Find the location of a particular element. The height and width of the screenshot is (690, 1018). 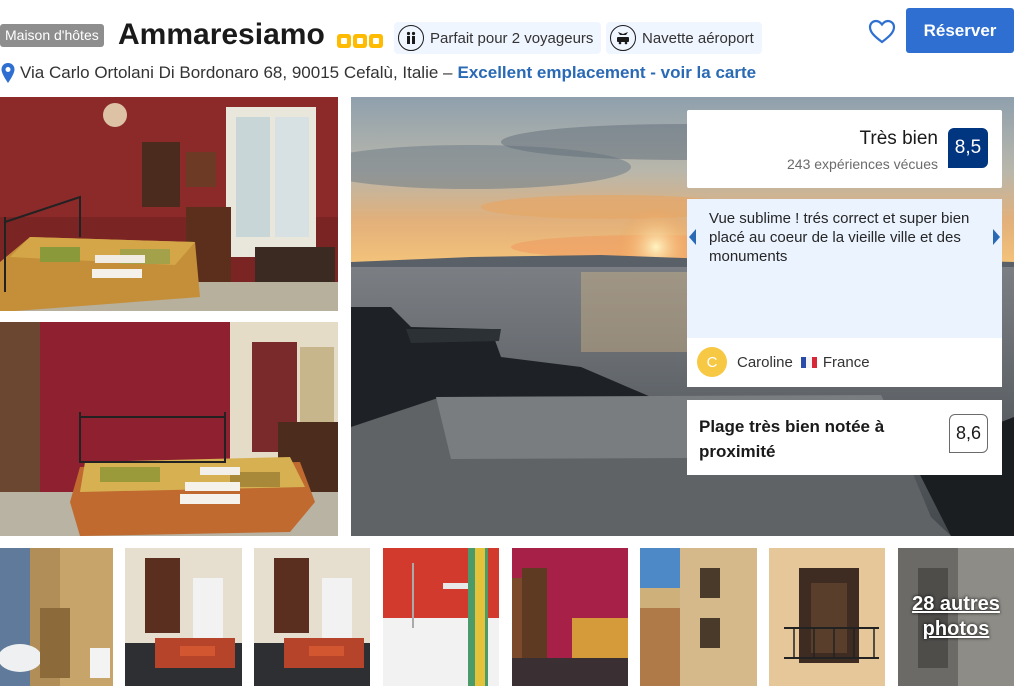

highlight-label: Navette aéroport is located at coordinates (698, 38).